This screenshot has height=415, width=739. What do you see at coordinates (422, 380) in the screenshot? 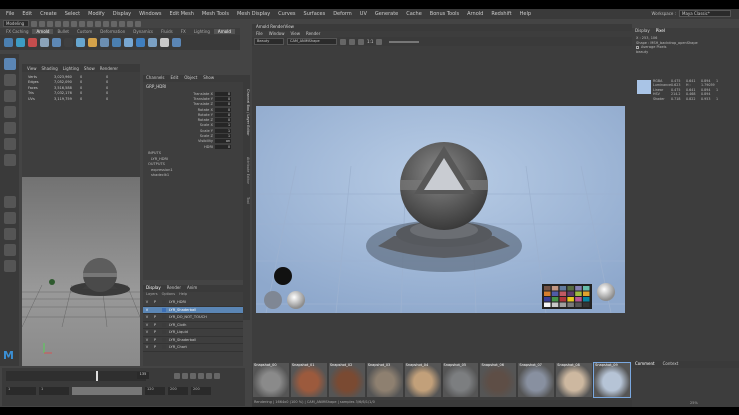
I see `snapshot-thumbnail: Snapshot_04` at bounding box center [422, 380].